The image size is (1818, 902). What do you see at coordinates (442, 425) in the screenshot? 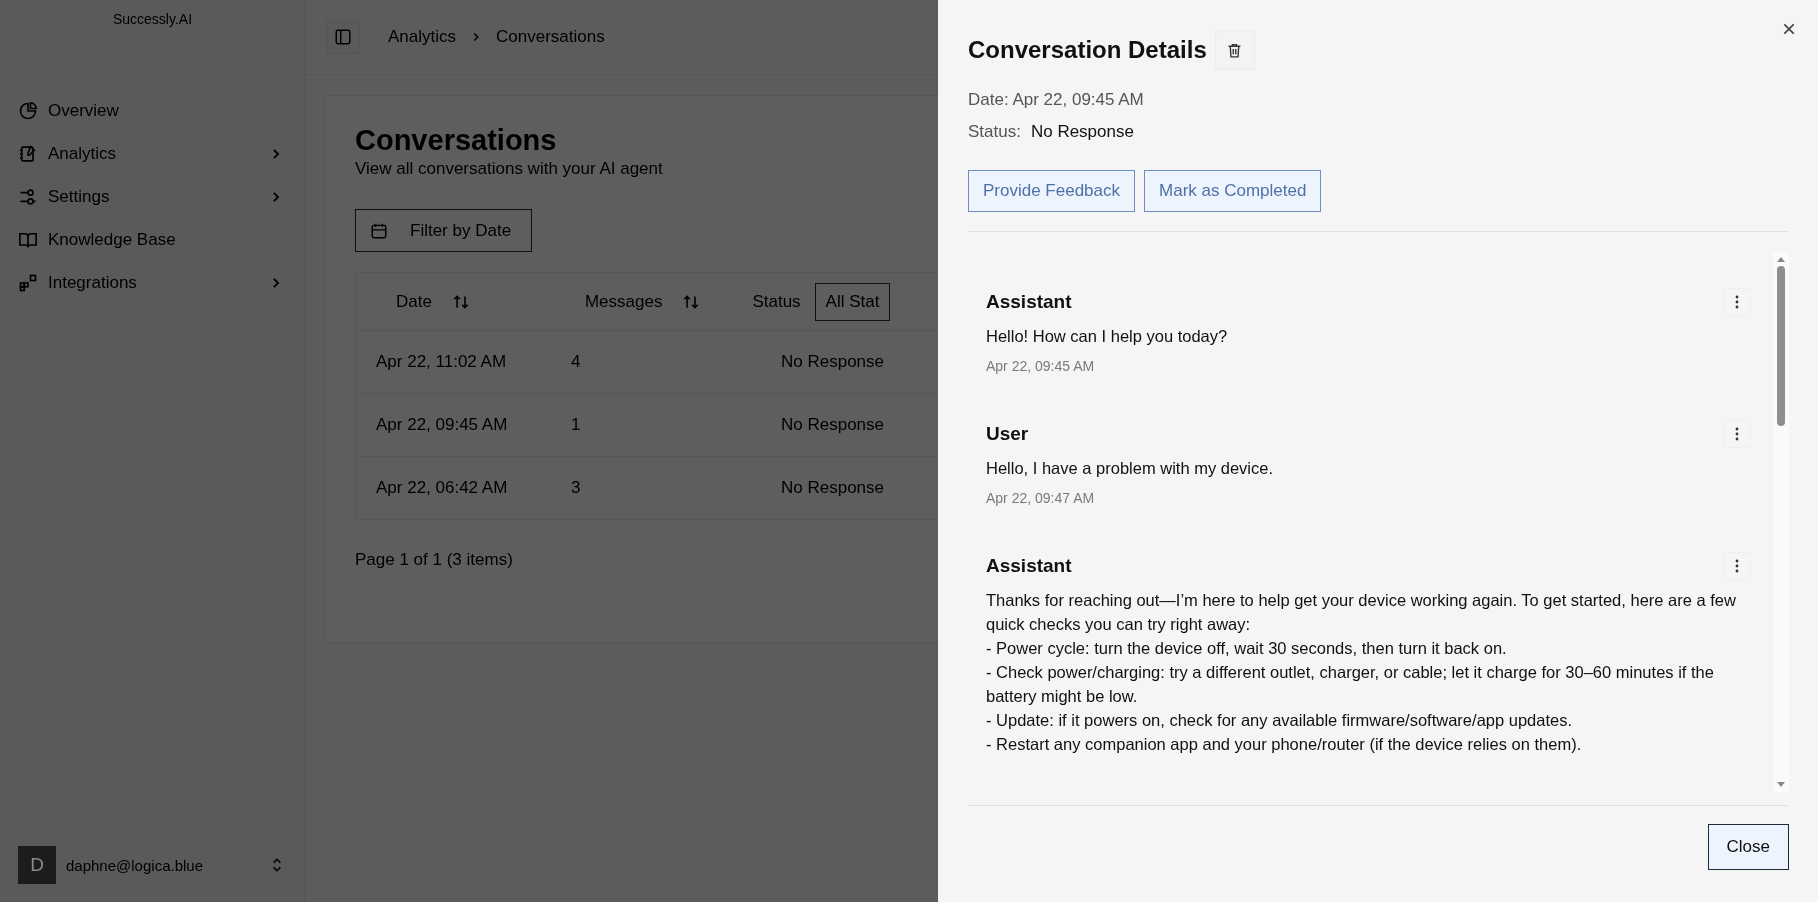
I see `table-cell-text: Apr 22, 09:45 AM` at bounding box center [442, 425].